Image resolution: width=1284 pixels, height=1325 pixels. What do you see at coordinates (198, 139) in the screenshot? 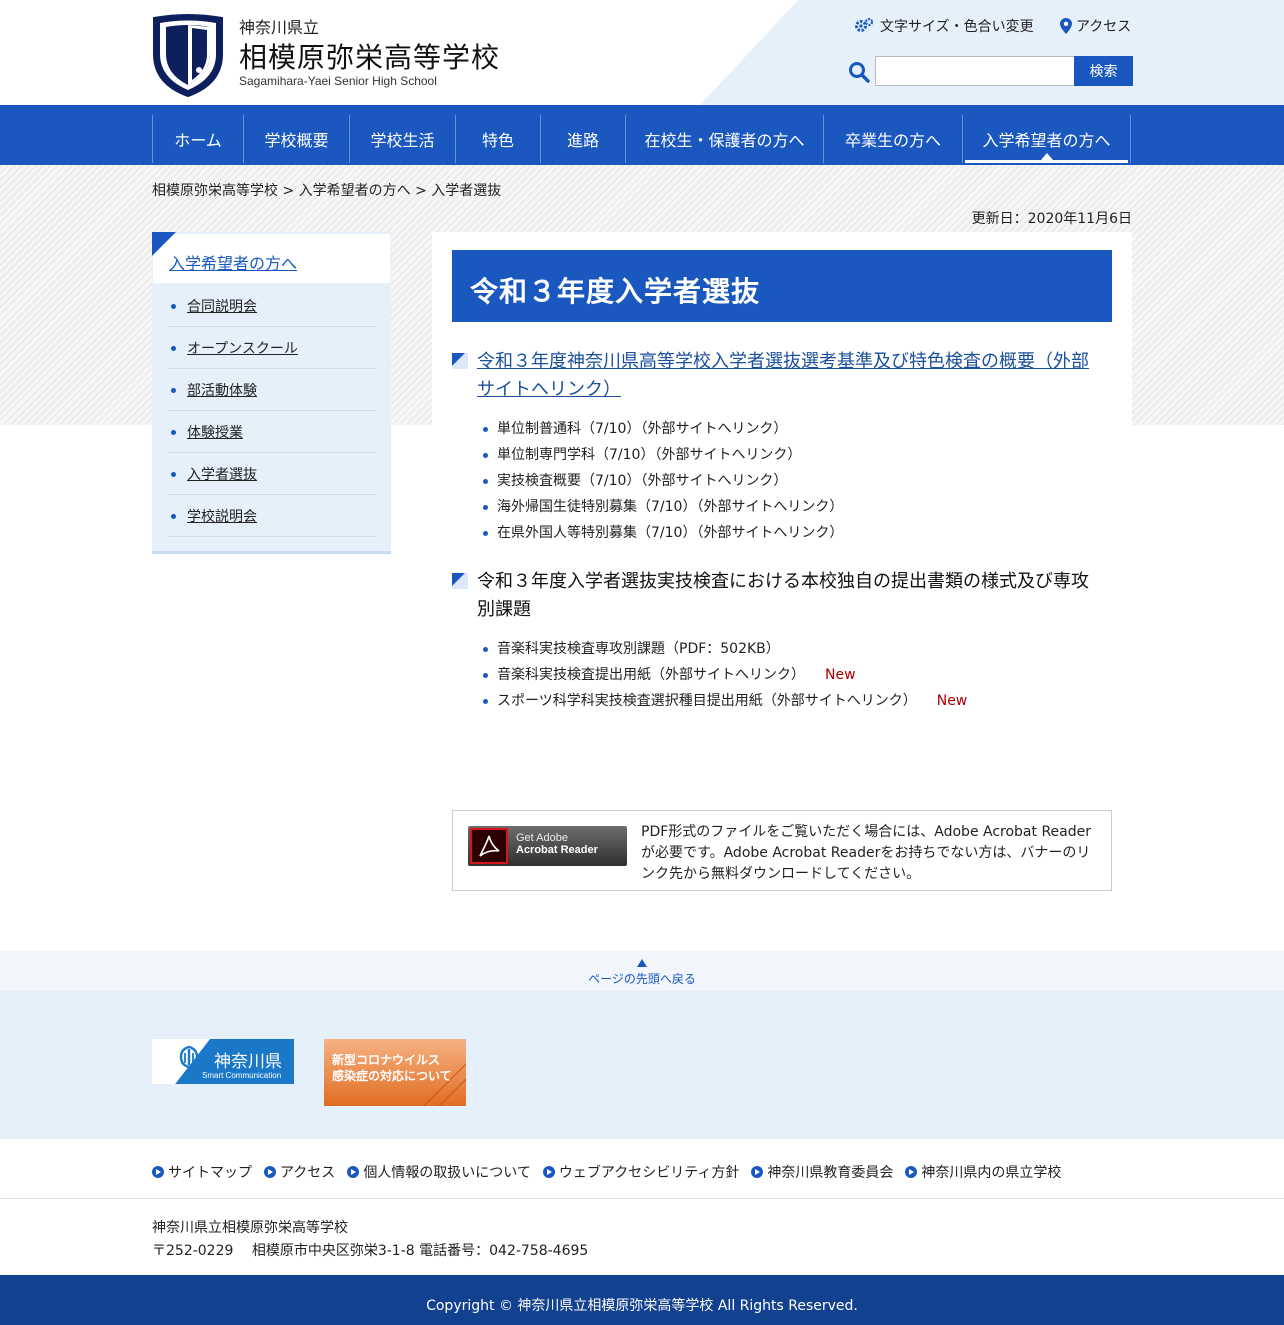
I see `nav-item-home: ホーム` at bounding box center [198, 139].